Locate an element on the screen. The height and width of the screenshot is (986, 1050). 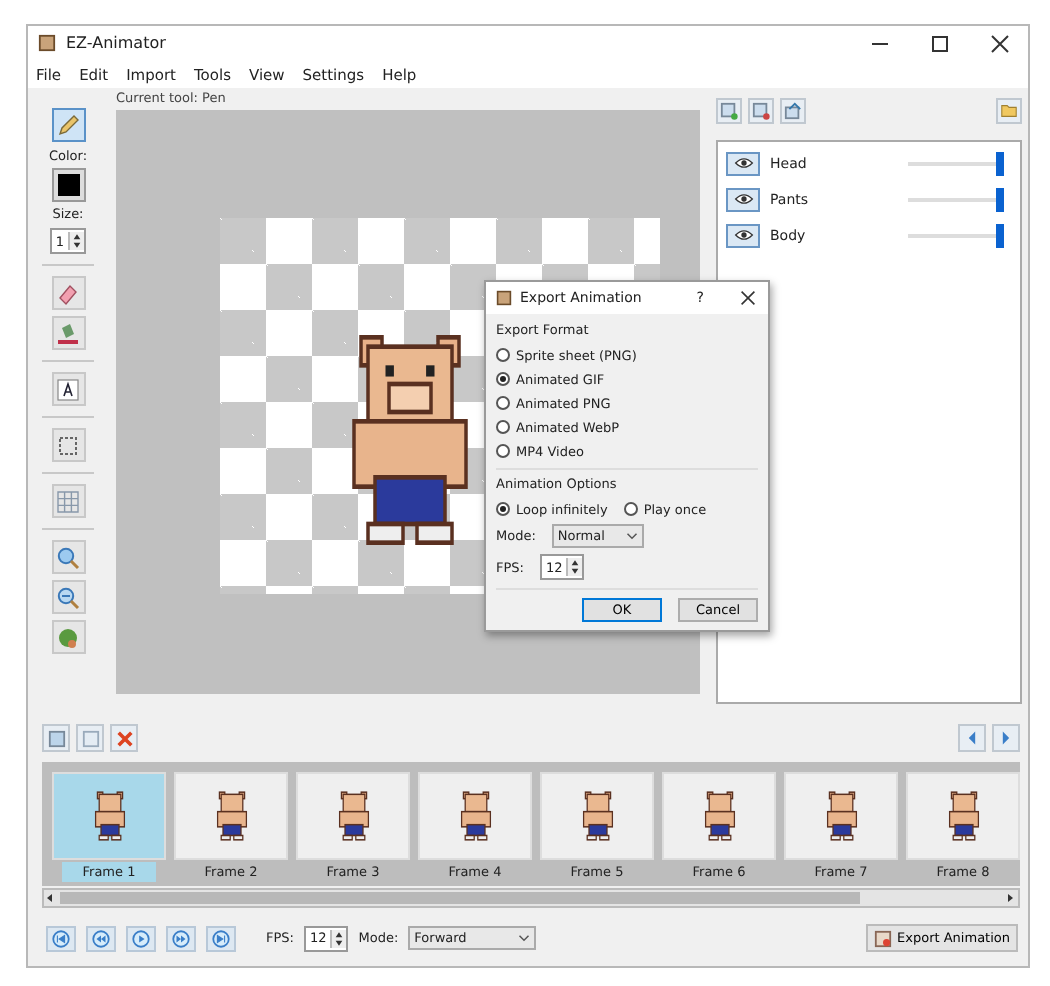
skip-back-icon is located at coordinates (61, 938).